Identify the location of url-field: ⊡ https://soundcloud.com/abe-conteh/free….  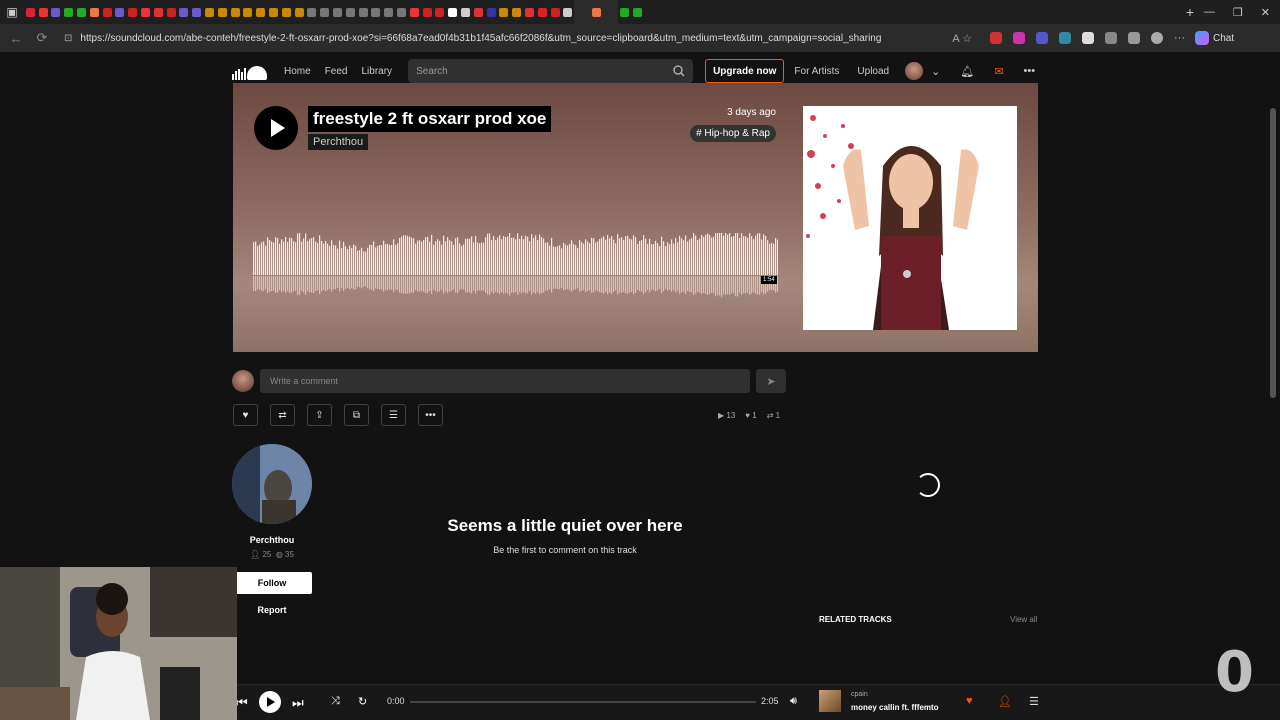
(520, 38).